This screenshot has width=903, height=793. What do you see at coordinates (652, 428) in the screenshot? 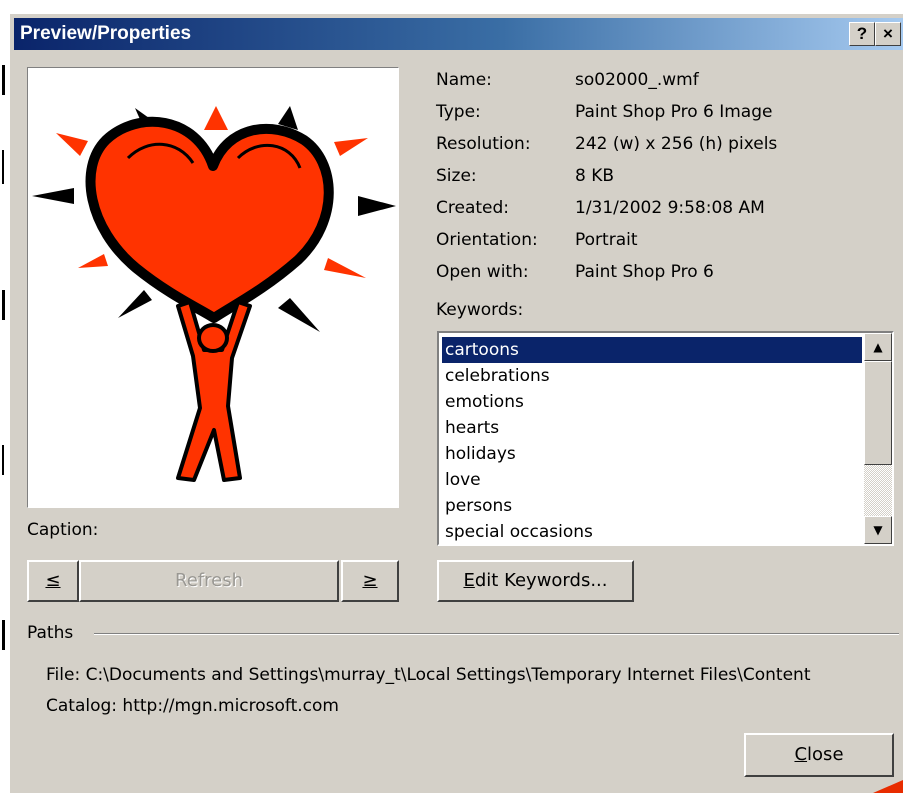
I see `keyword-item: hearts` at bounding box center [652, 428].